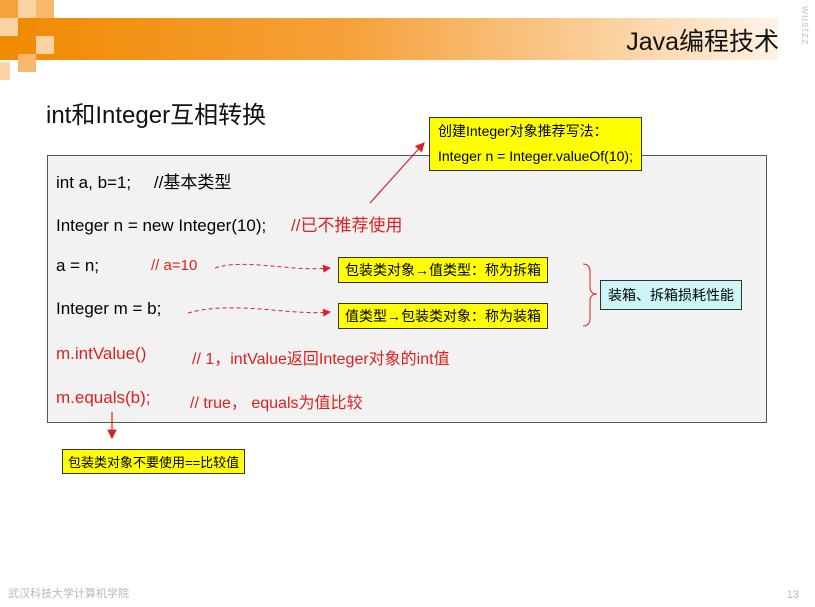 This screenshot has height=607, width=815. Describe the element at coordinates (671, 295) in the screenshot. I see `cost-callout: 装箱、拆箱损耗性能` at that location.